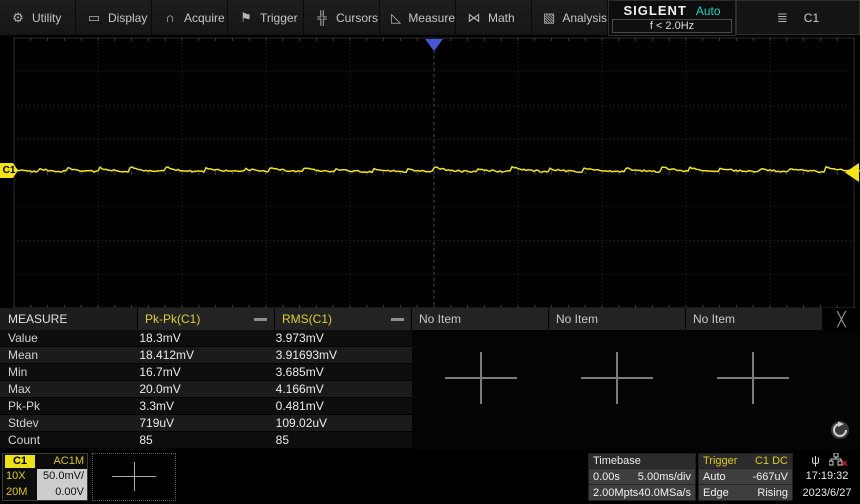  What do you see at coordinates (434, 45) in the screenshot?
I see `trigger-position-marker` at bounding box center [434, 45].